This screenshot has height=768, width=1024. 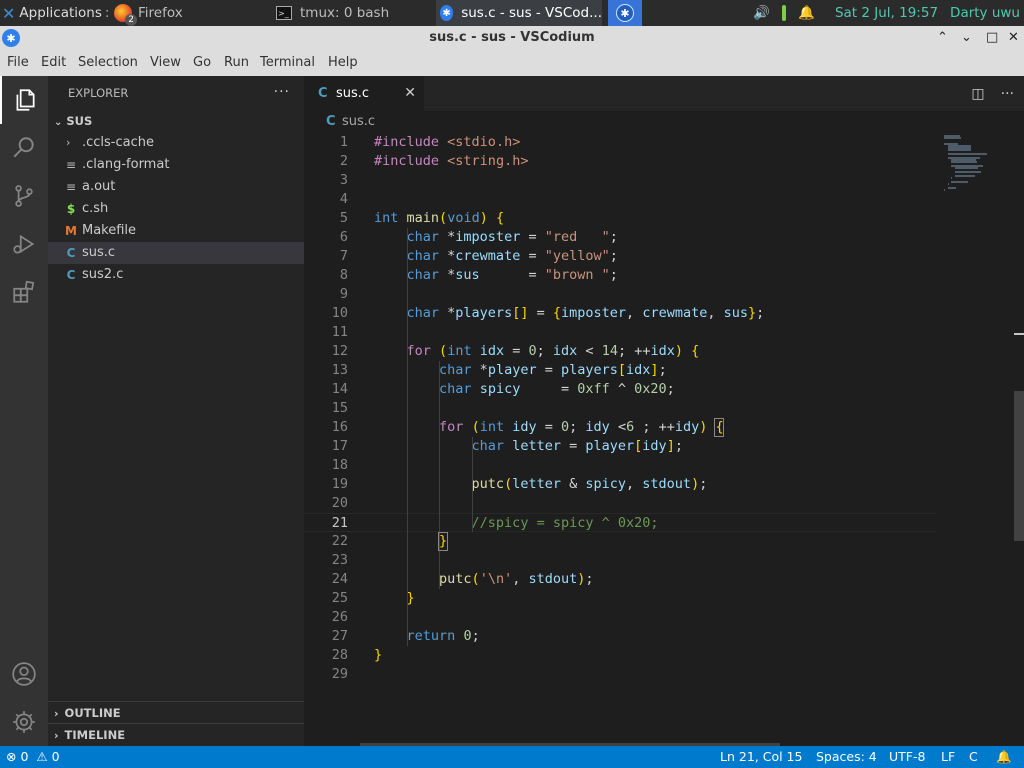 What do you see at coordinates (620, 294) in the screenshot?
I see `code-line: 9` at bounding box center [620, 294].